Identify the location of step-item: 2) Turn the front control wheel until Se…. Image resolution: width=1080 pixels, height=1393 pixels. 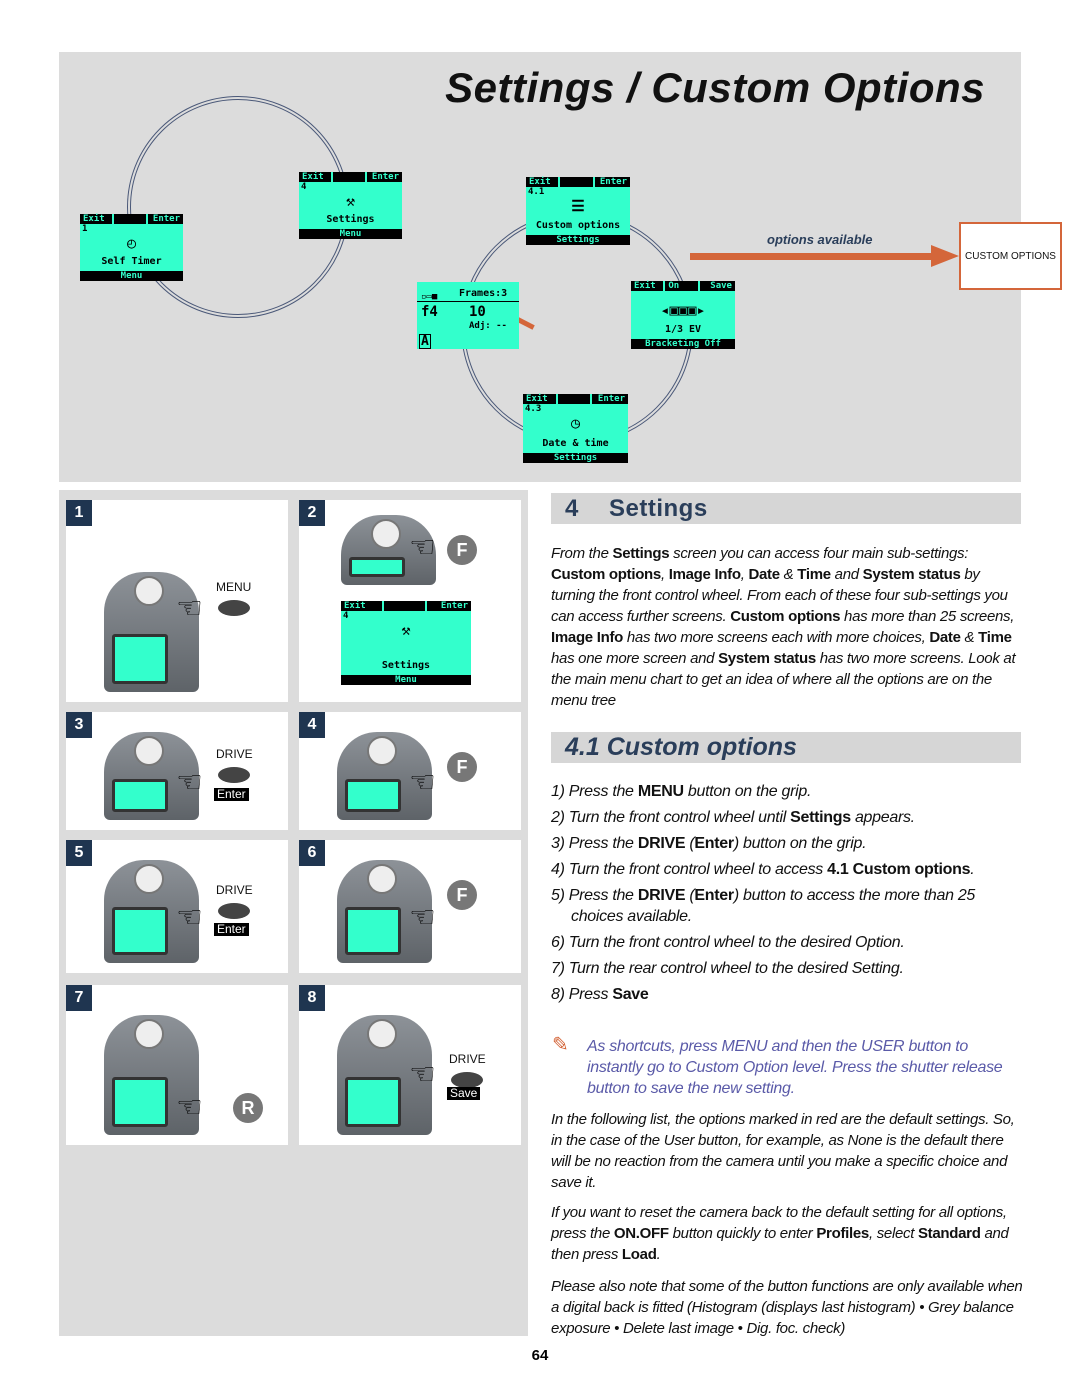
(786, 817).